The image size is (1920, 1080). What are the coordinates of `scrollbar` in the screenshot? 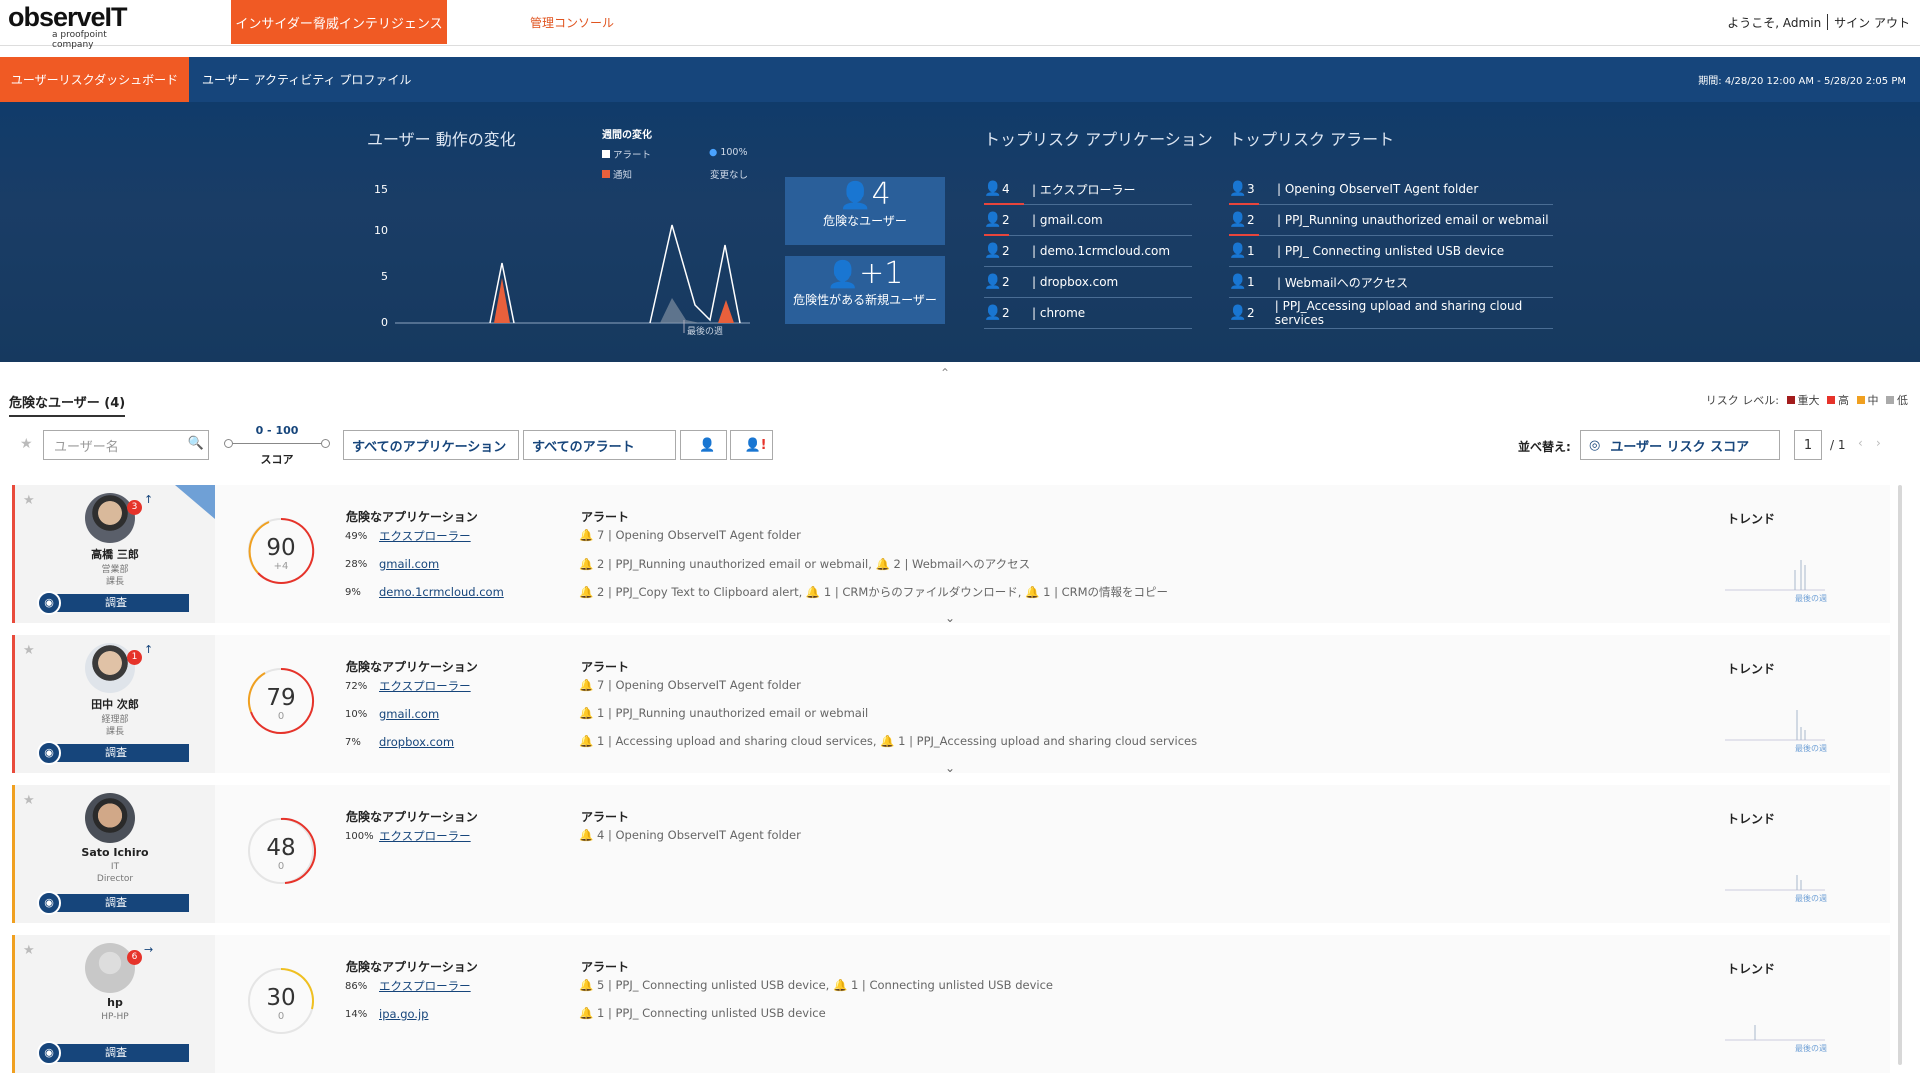 It's located at (1900, 775).